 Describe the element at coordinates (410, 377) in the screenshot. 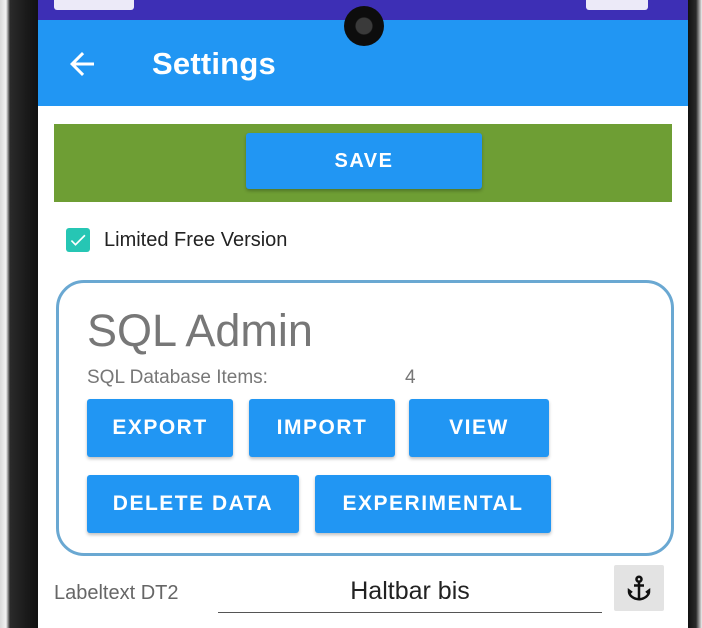

I see `sql-items-count: 4` at that location.